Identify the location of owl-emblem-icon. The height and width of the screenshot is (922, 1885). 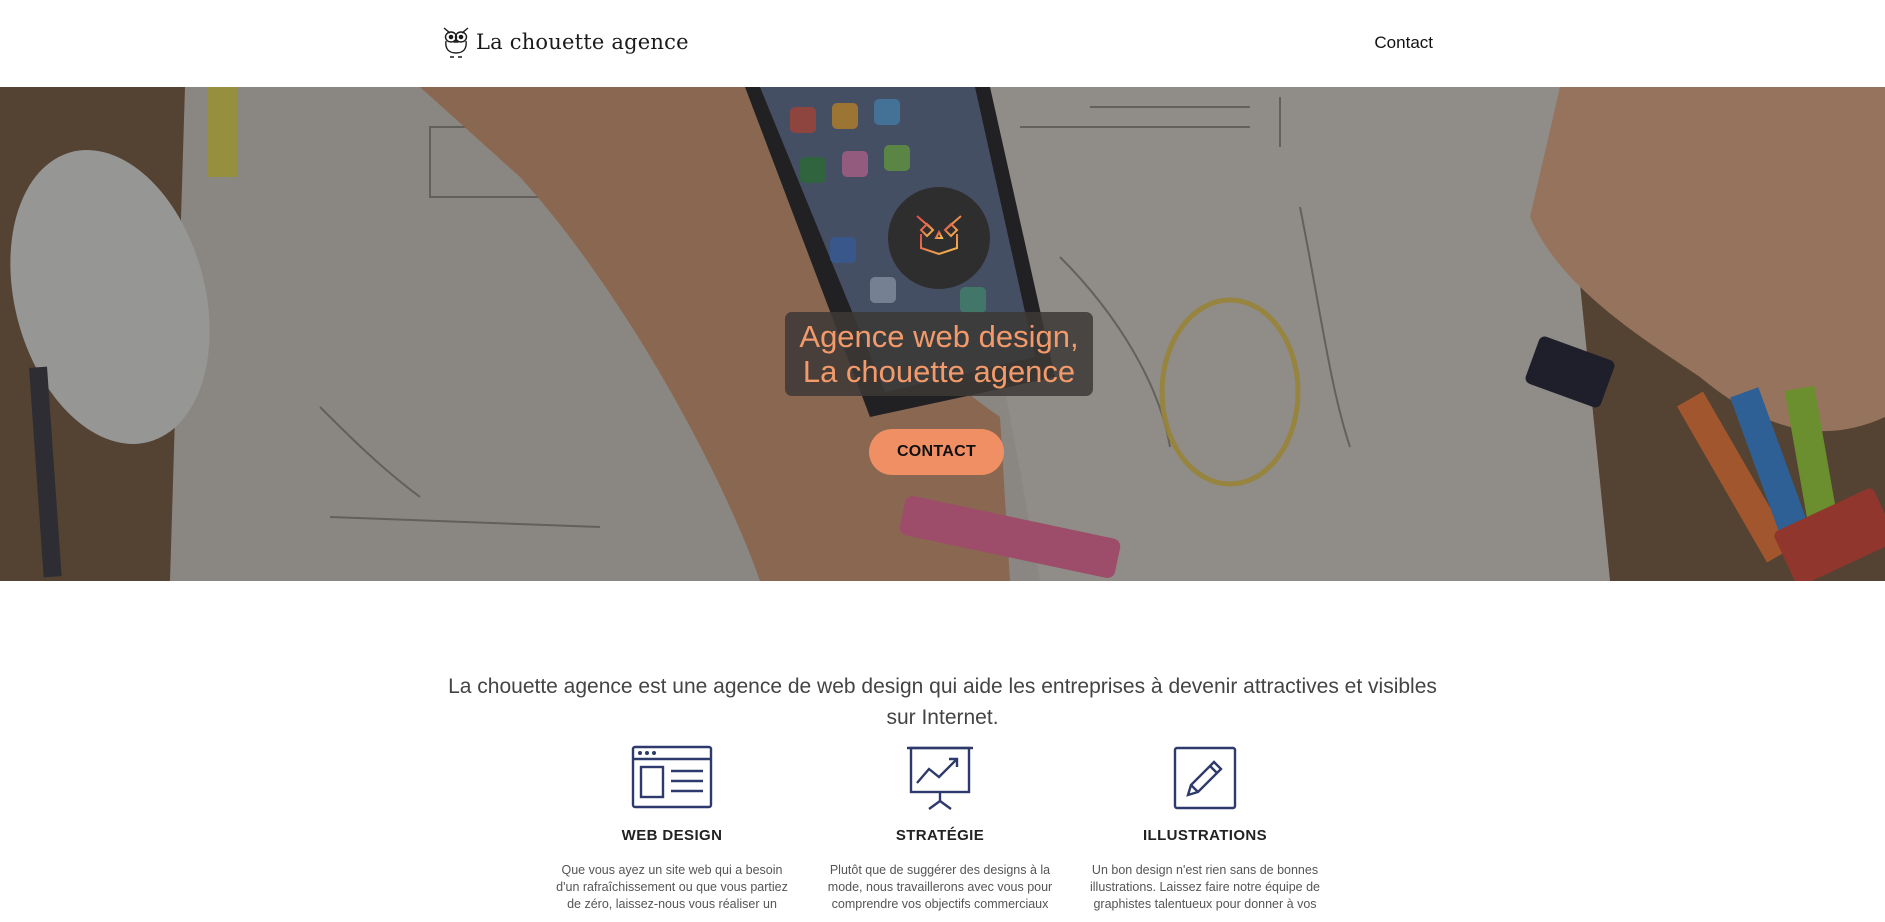
(939, 239).